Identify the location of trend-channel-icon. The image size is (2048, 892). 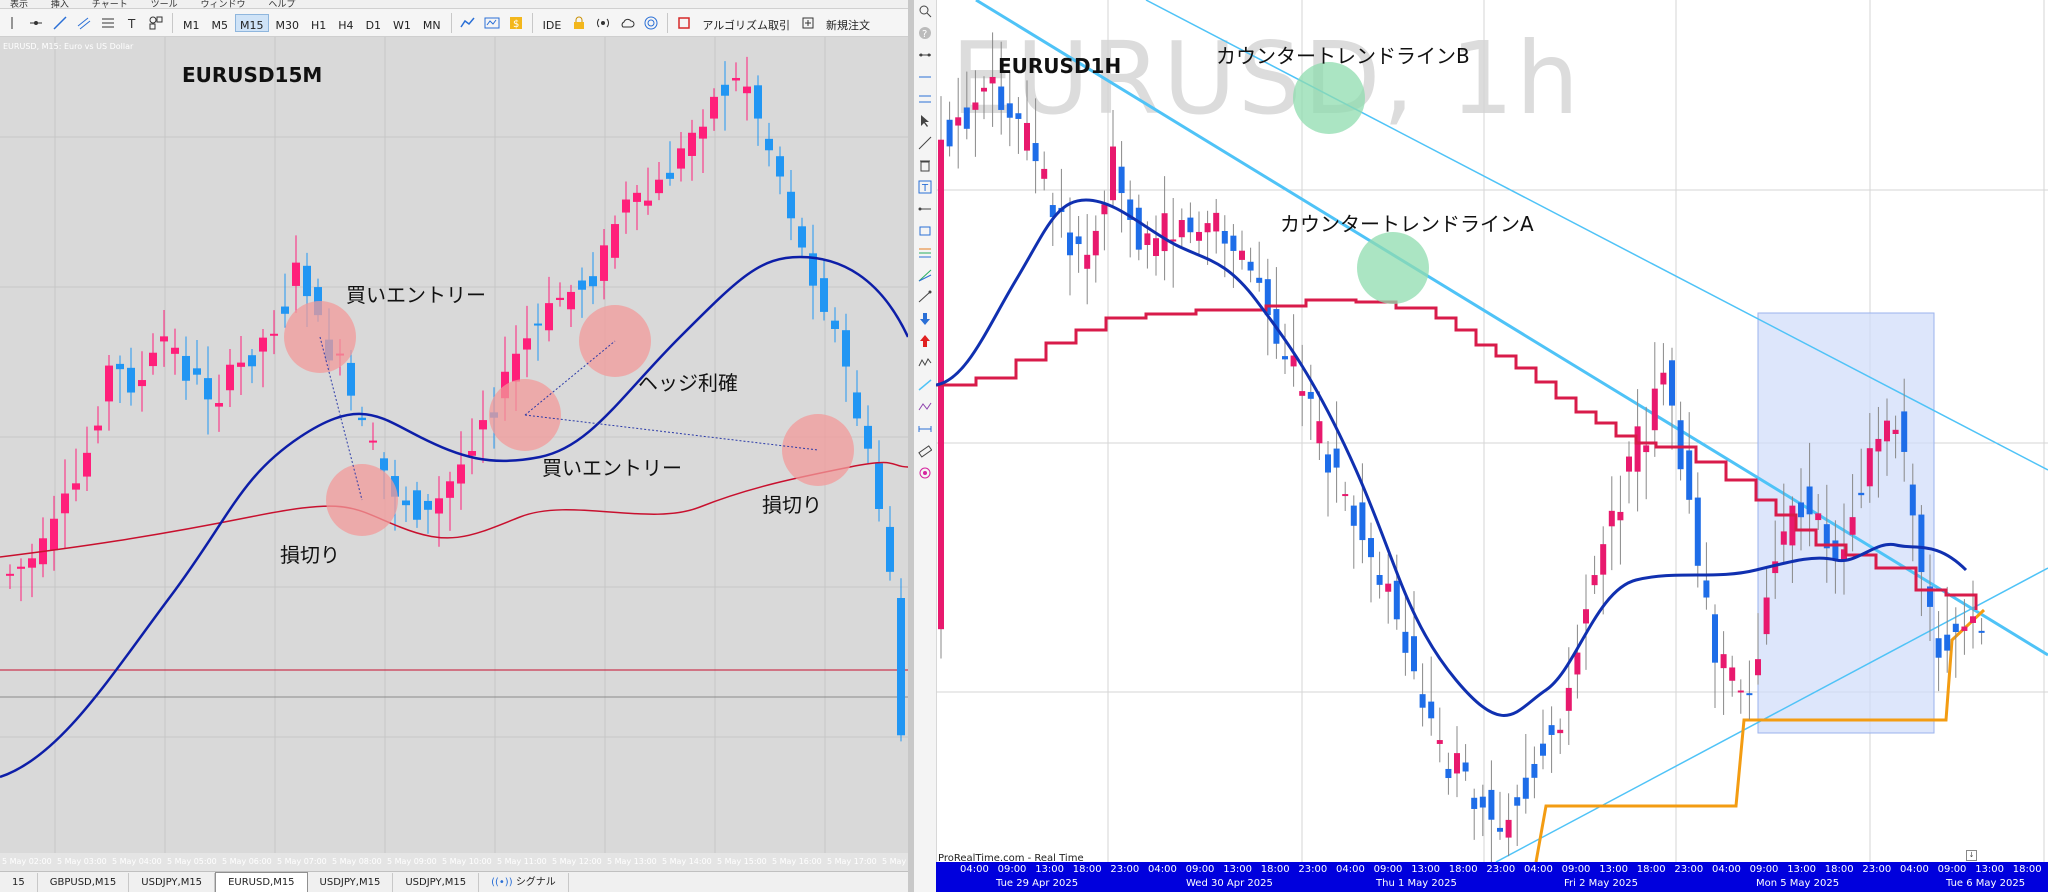
(925, 385).